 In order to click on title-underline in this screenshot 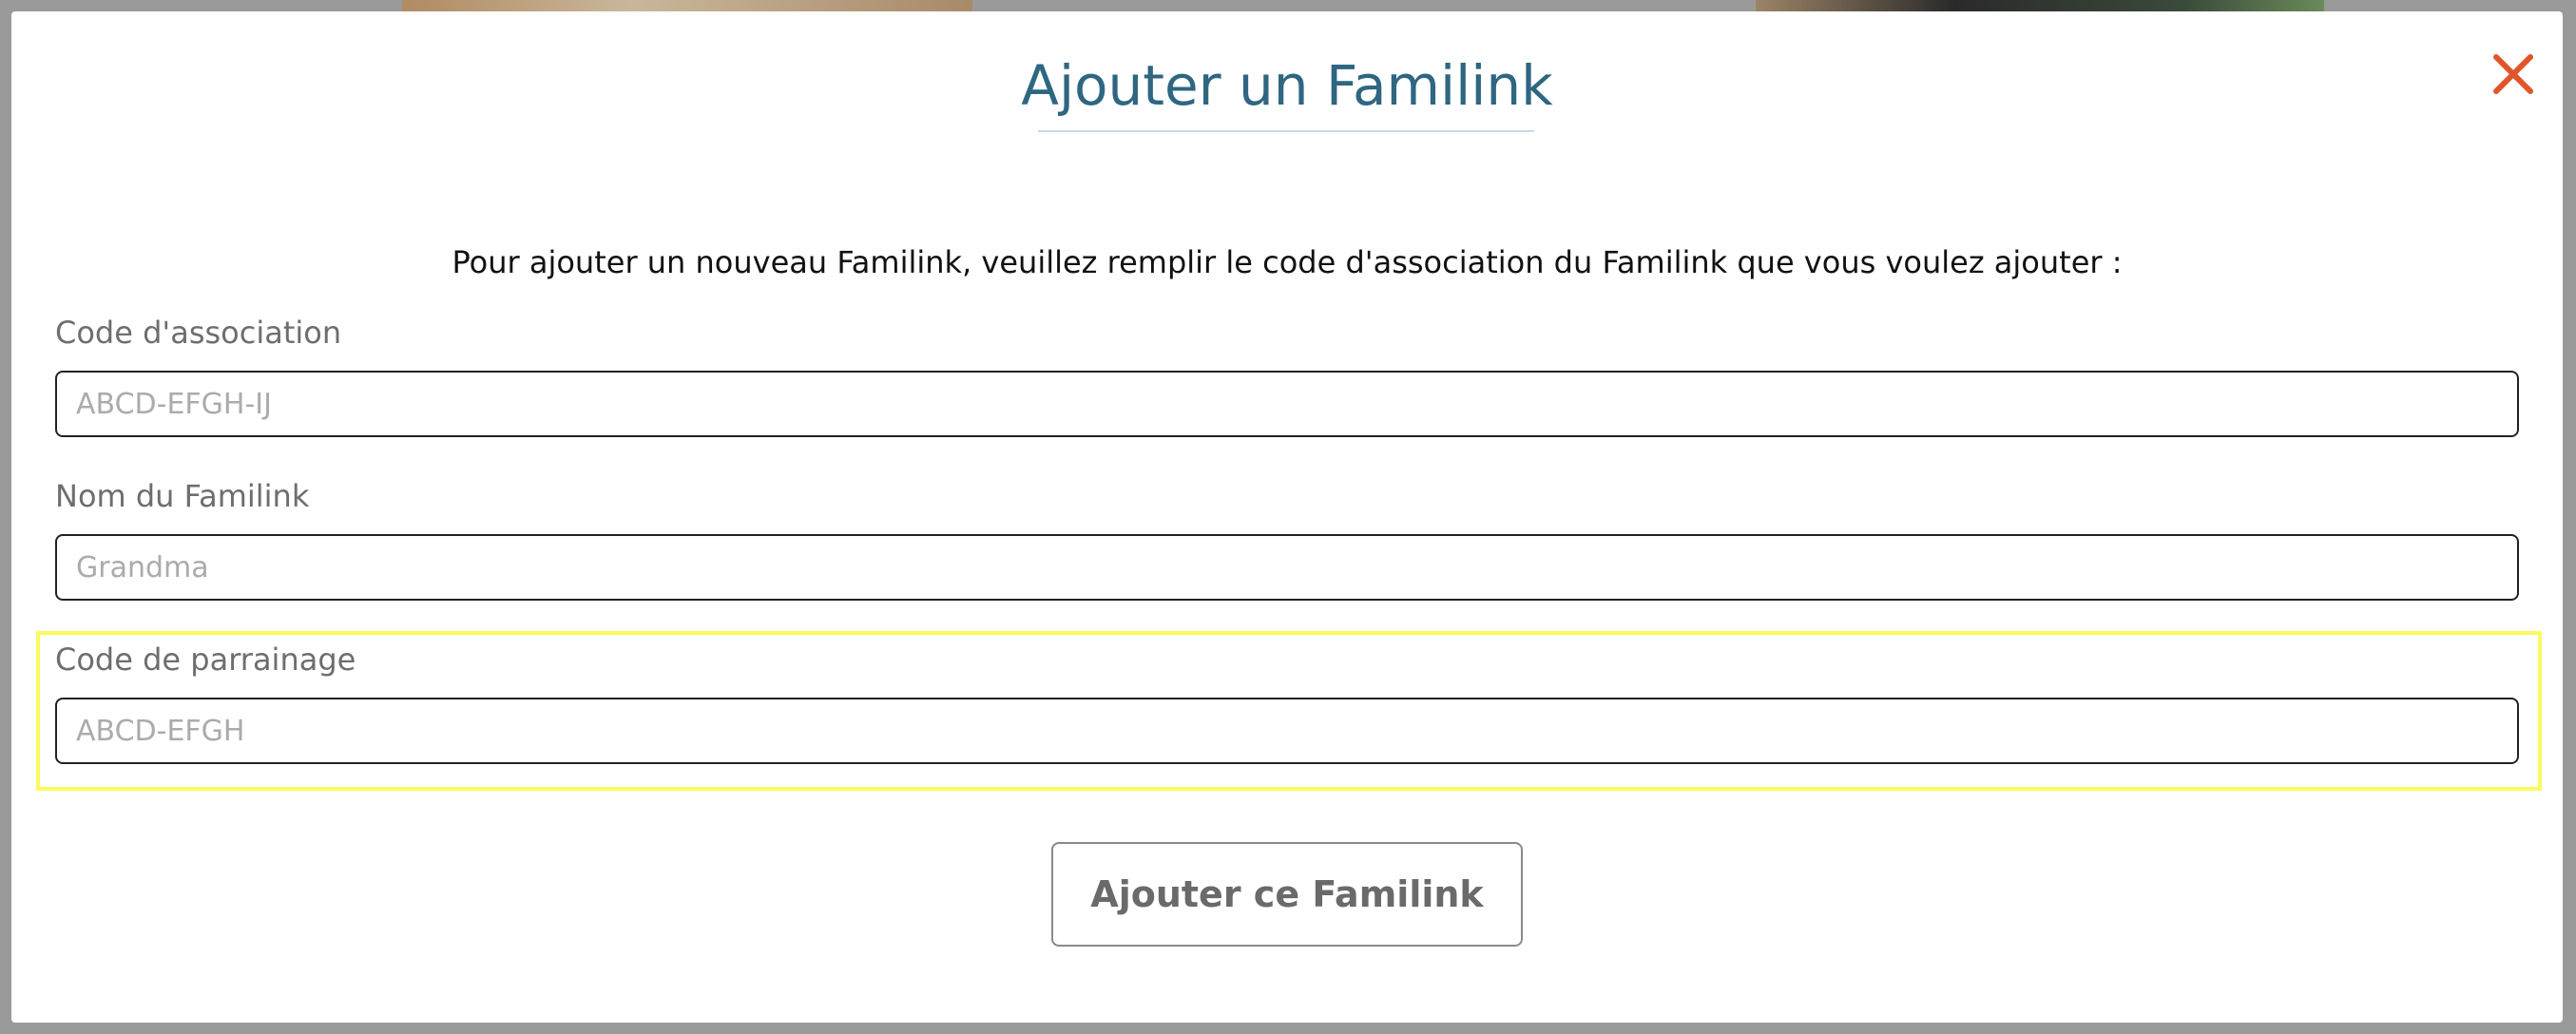, I will do `click(1286, 131)`.